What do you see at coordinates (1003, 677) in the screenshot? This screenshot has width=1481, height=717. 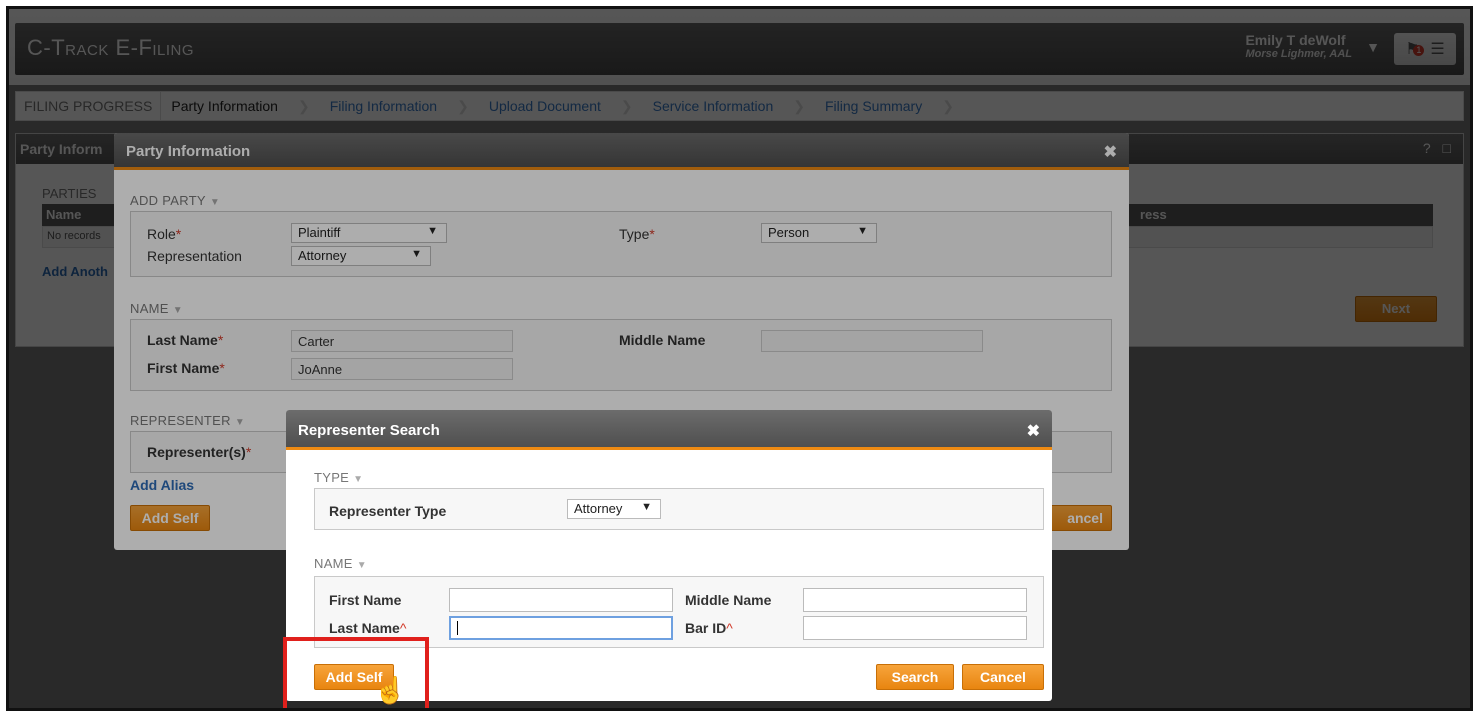 I see `cancel-button: Cancel` at bounding box center [1003, 677].